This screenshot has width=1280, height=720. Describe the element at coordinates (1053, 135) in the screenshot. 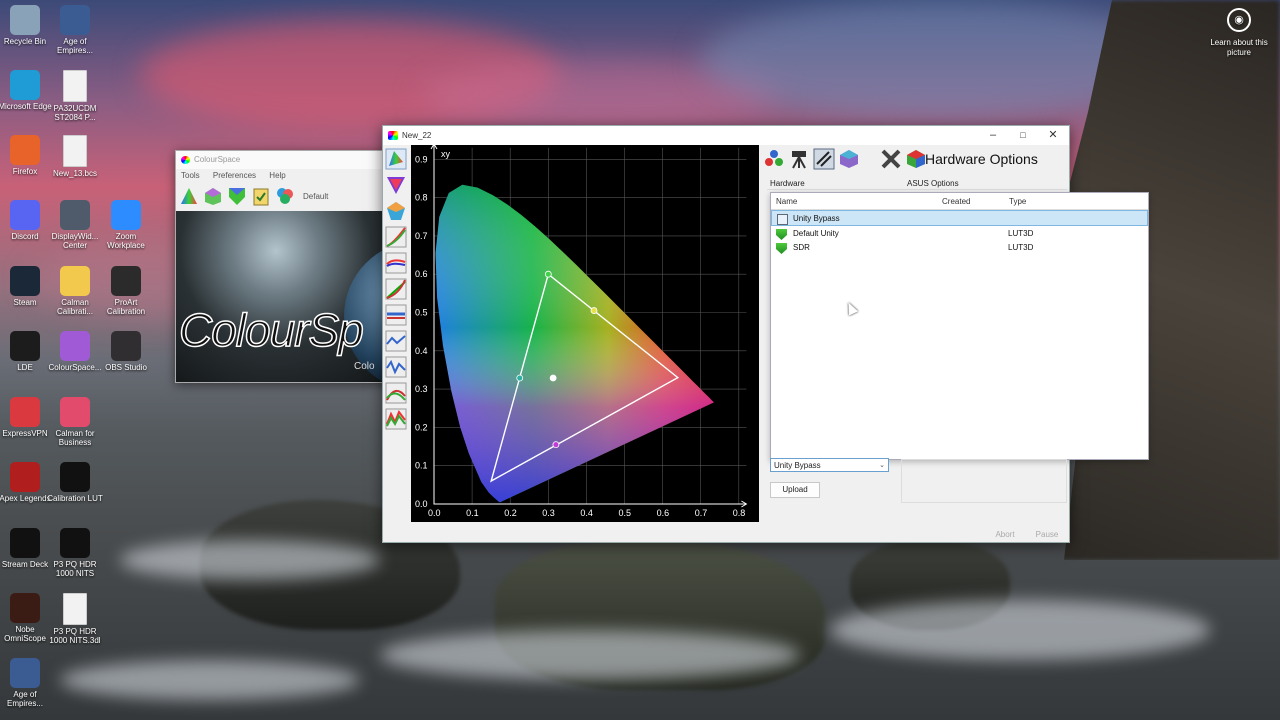

I see `close-button: ✕` at that location.